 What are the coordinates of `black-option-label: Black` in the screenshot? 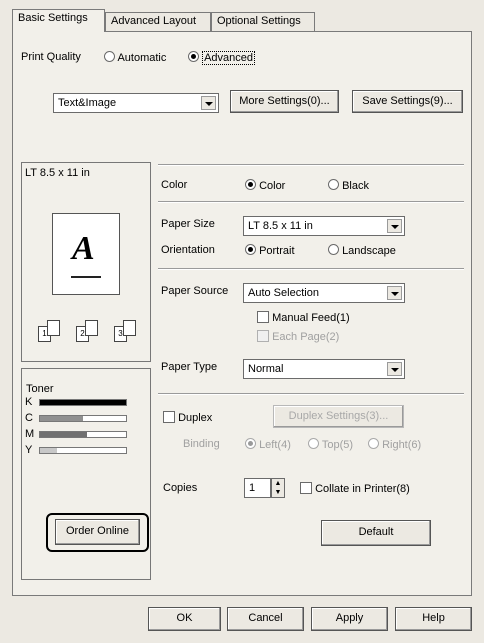 It's located at (355, 186).